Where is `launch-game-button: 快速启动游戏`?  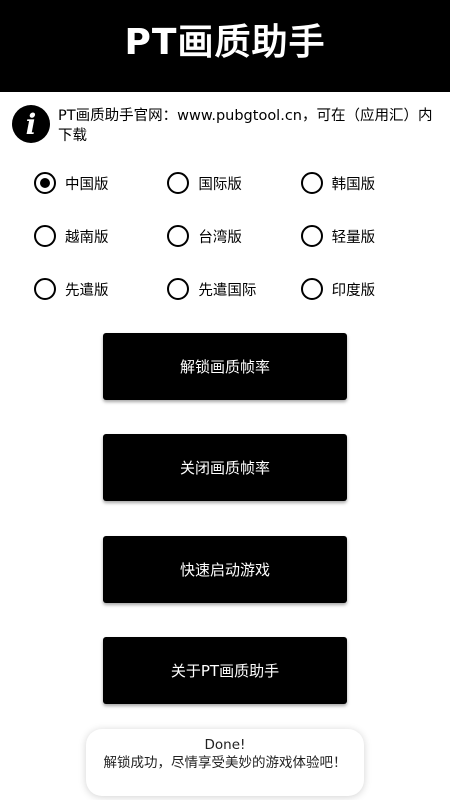
launch-game-button: 快速启动游戏 is located at coordinates (225, 569).